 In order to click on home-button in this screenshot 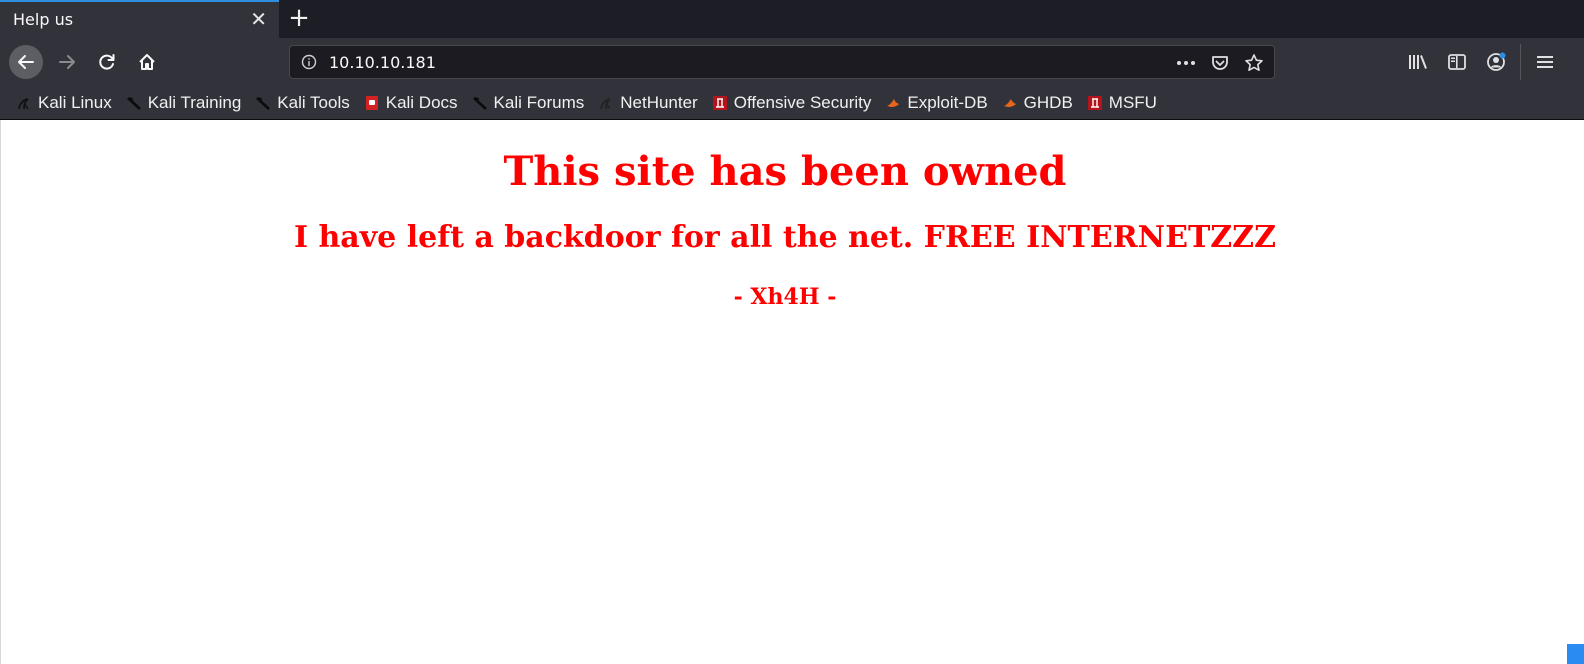, I will do `click(147, 62)`.